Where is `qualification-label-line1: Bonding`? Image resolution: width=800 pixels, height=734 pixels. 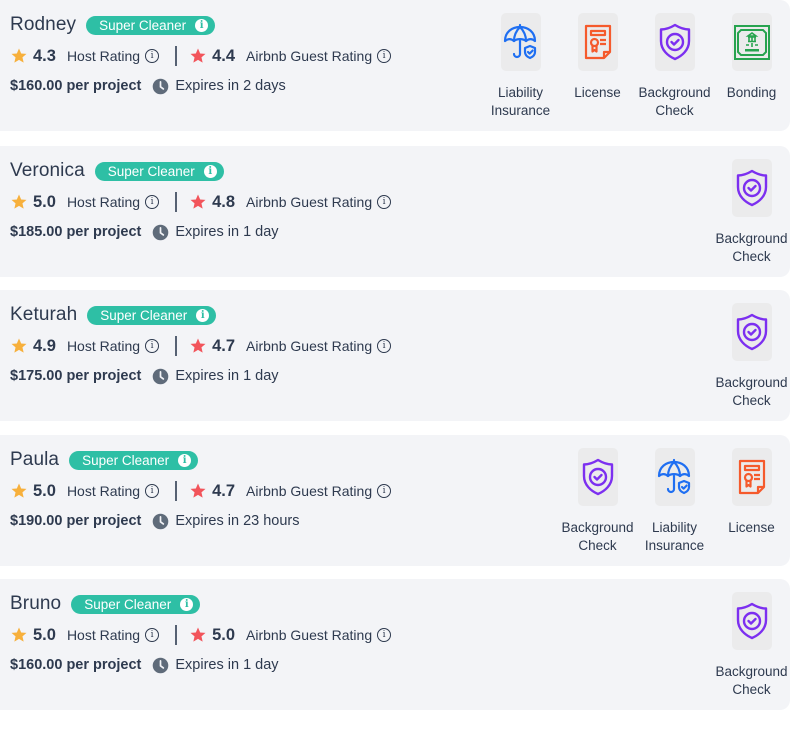 qualification-label-line1: Bonding is located at coordinates (751, 92).